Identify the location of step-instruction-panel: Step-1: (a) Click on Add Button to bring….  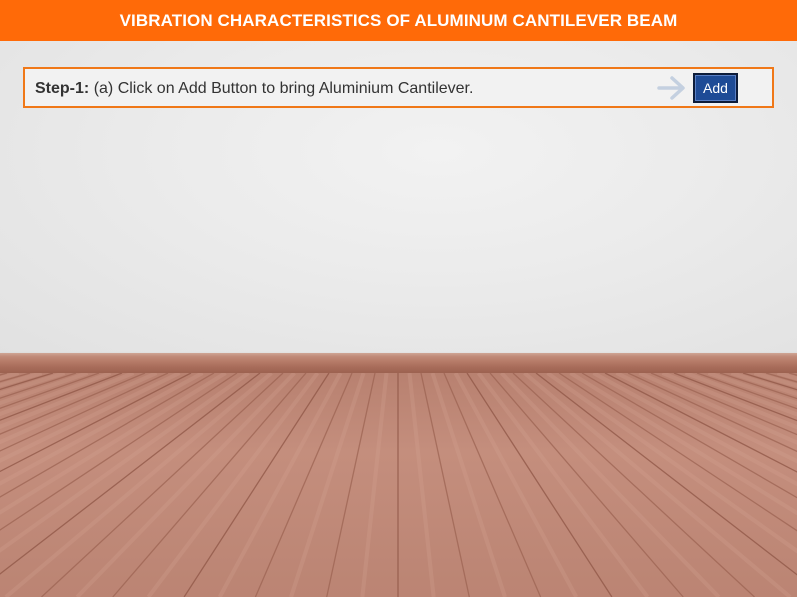
(398, 87).